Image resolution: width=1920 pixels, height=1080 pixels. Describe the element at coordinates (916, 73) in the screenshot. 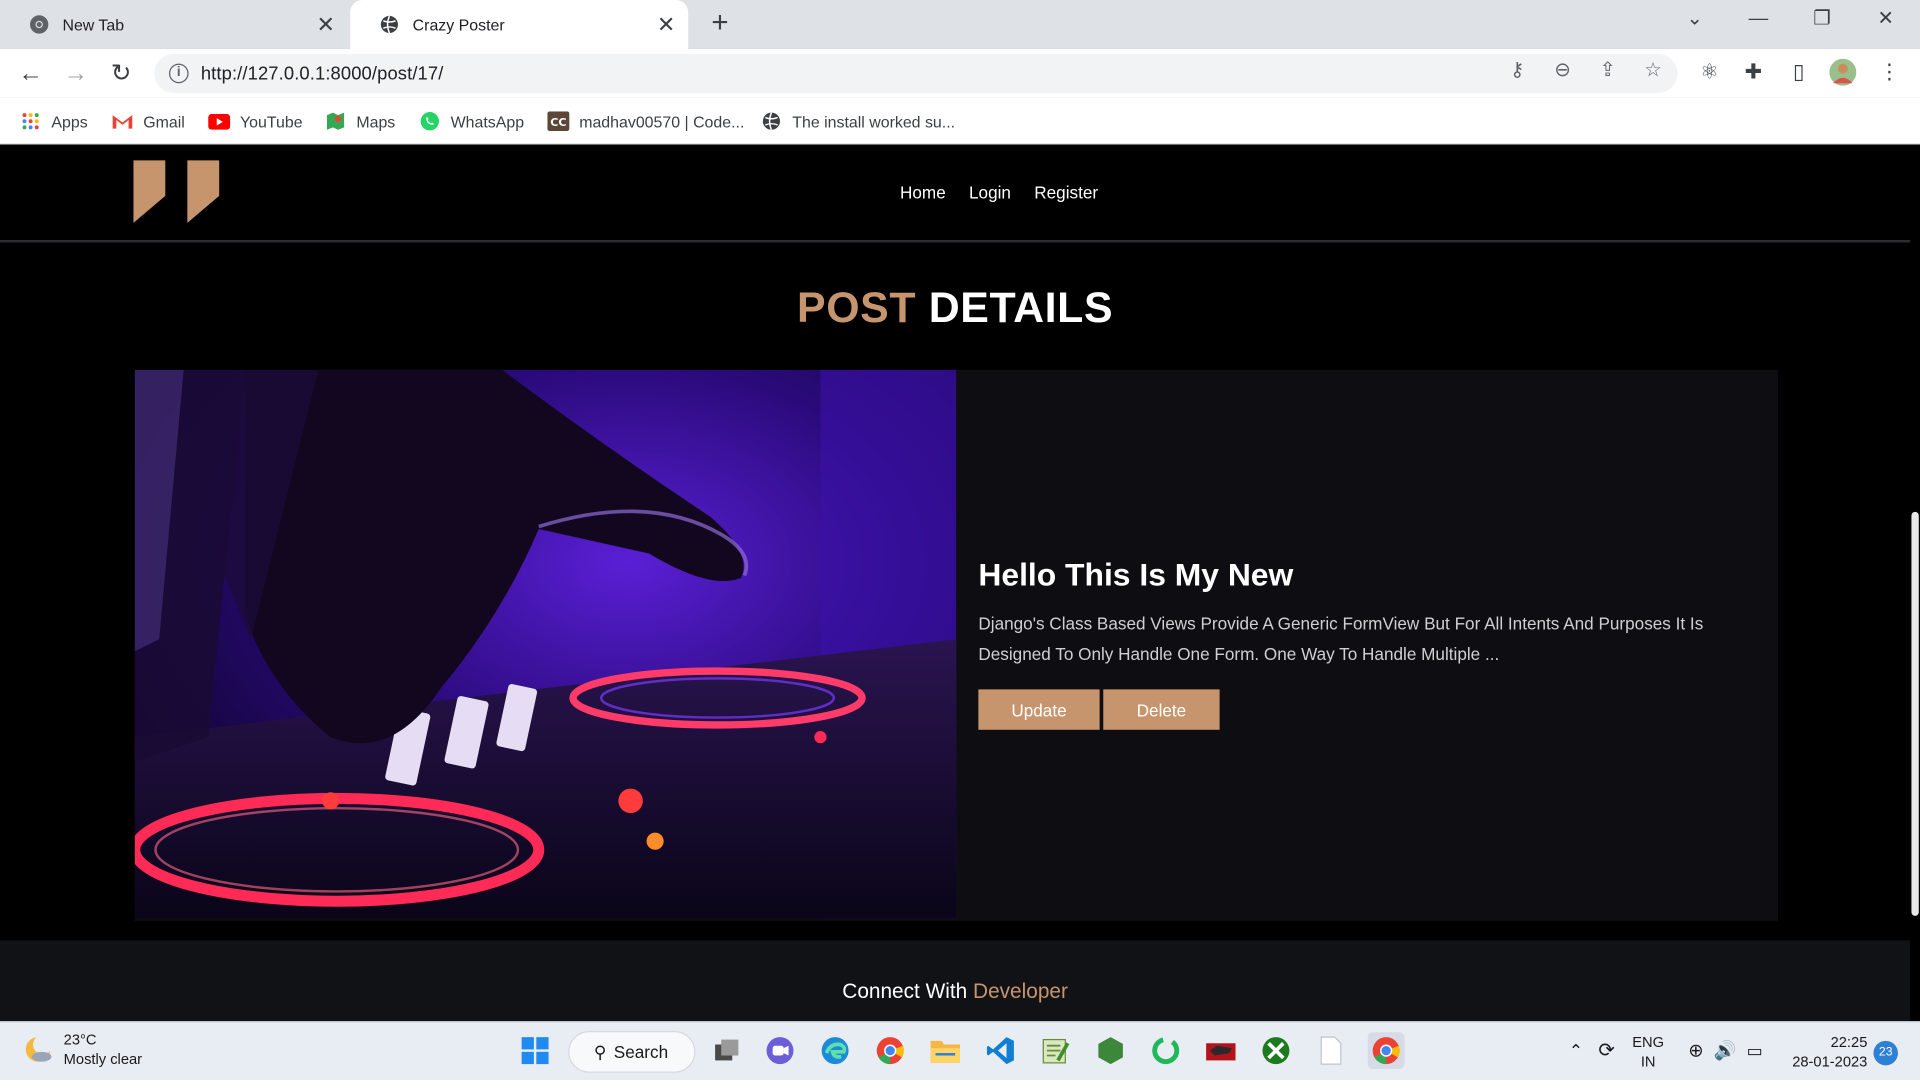

I see `address-bar: i http://127.0.0.1:8000/post/17/` at that location.